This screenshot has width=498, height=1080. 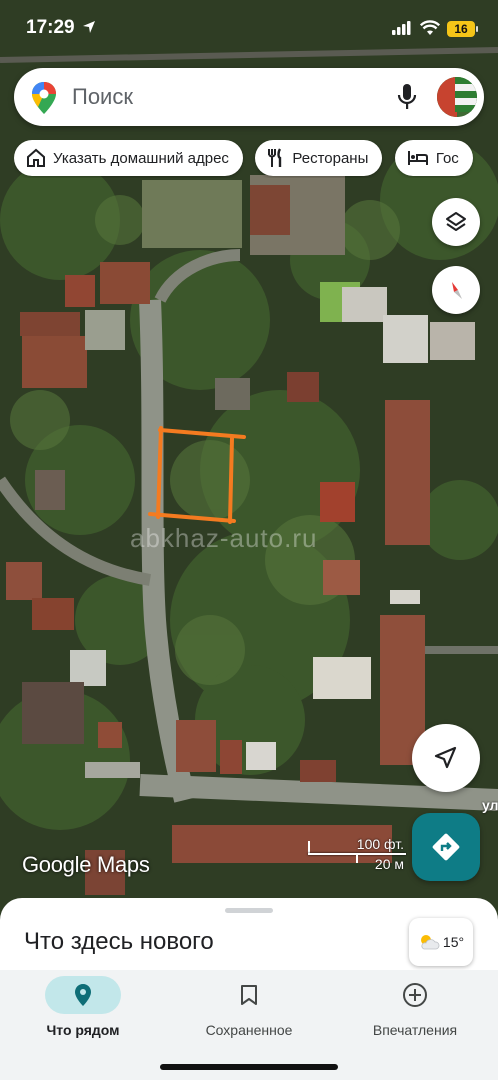 I want to click on status-bar: 17:29 16, so click(x=249, y=30).